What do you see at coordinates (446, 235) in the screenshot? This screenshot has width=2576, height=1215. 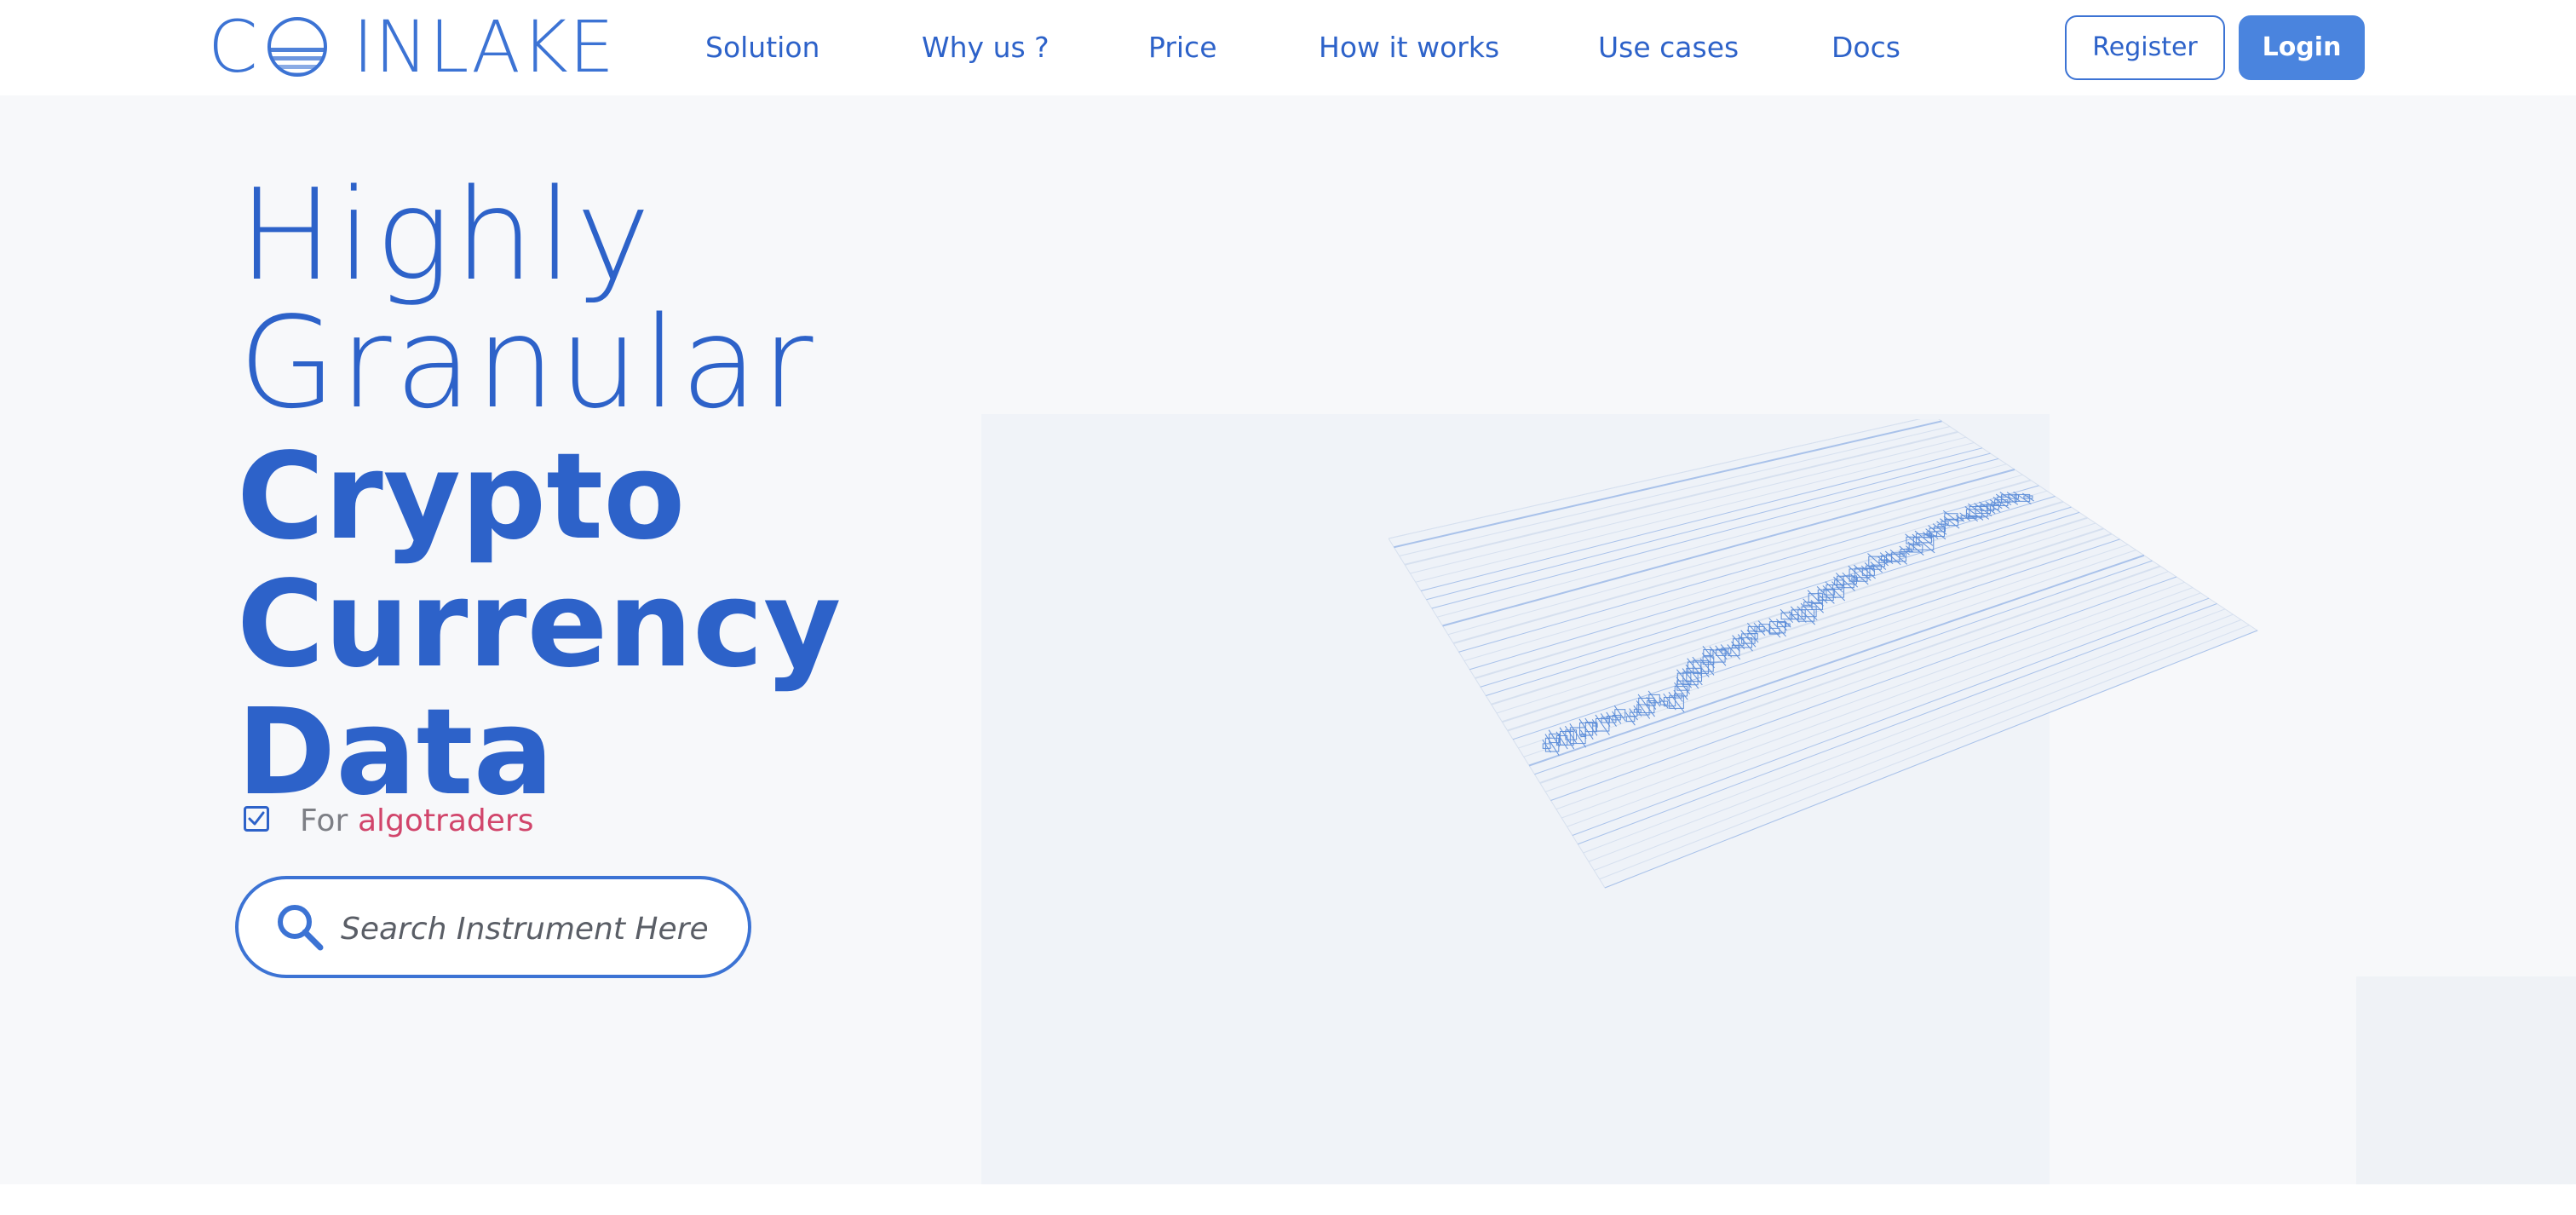 I see `hero-line-highly: Highly` at bounding box center [446, 235].